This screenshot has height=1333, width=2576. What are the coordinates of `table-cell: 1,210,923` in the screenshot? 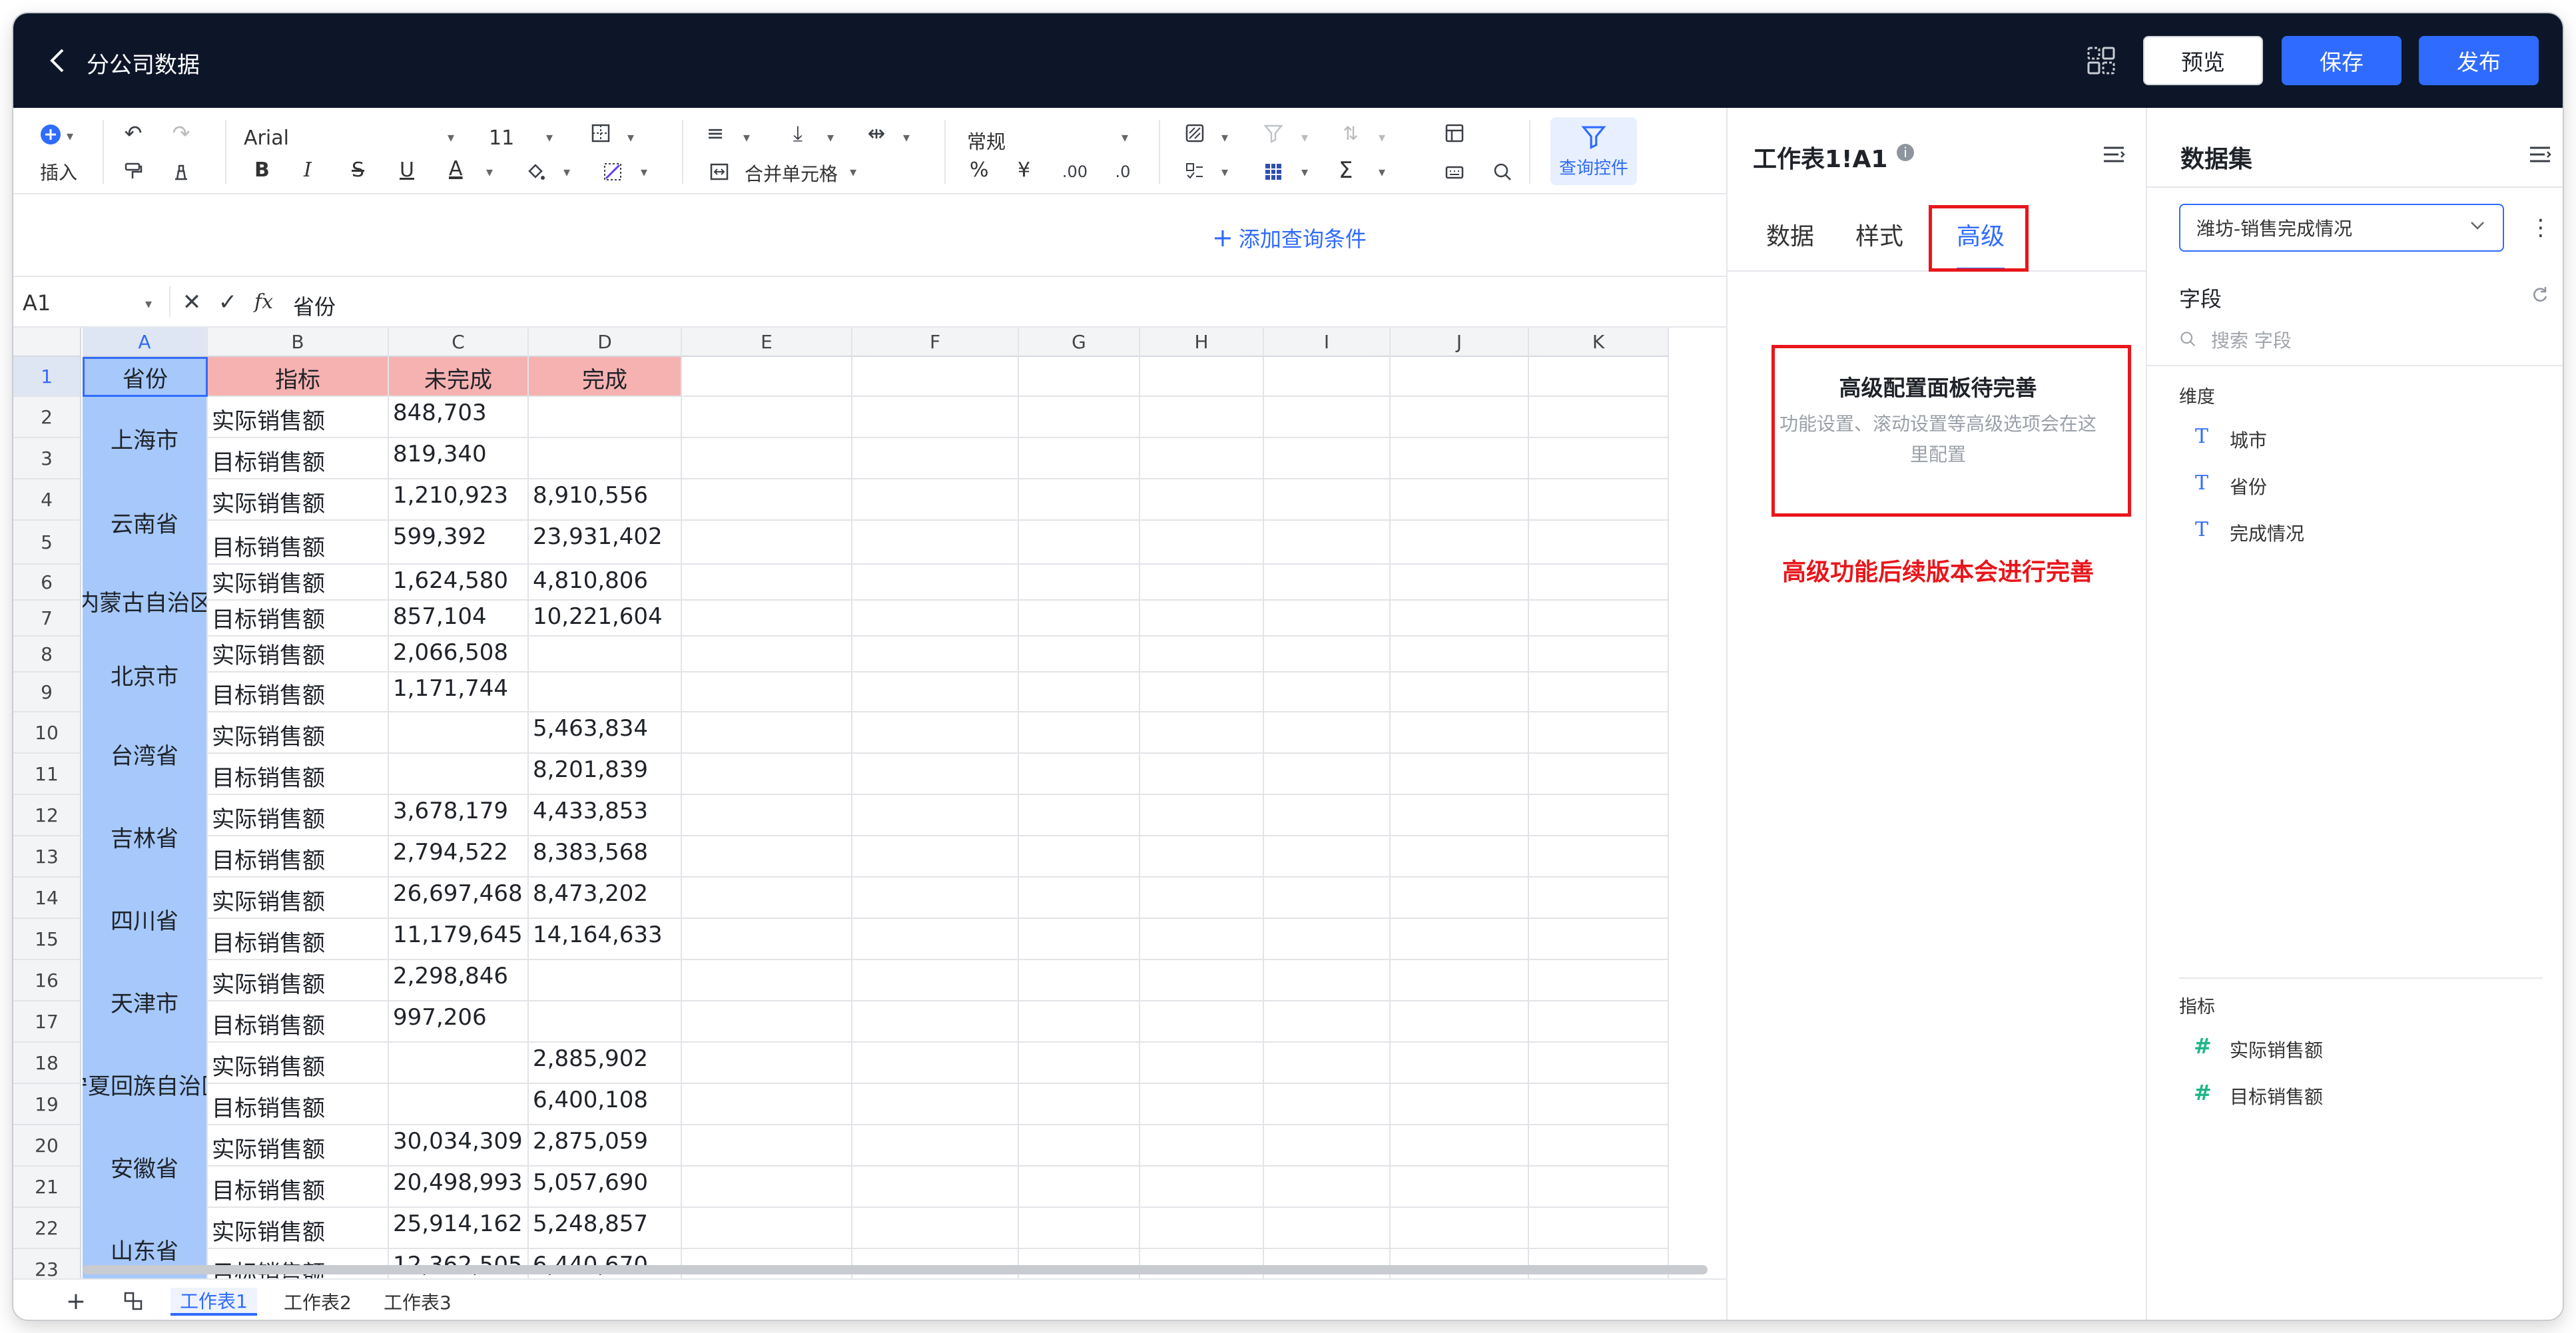 It's located at (459, 500).